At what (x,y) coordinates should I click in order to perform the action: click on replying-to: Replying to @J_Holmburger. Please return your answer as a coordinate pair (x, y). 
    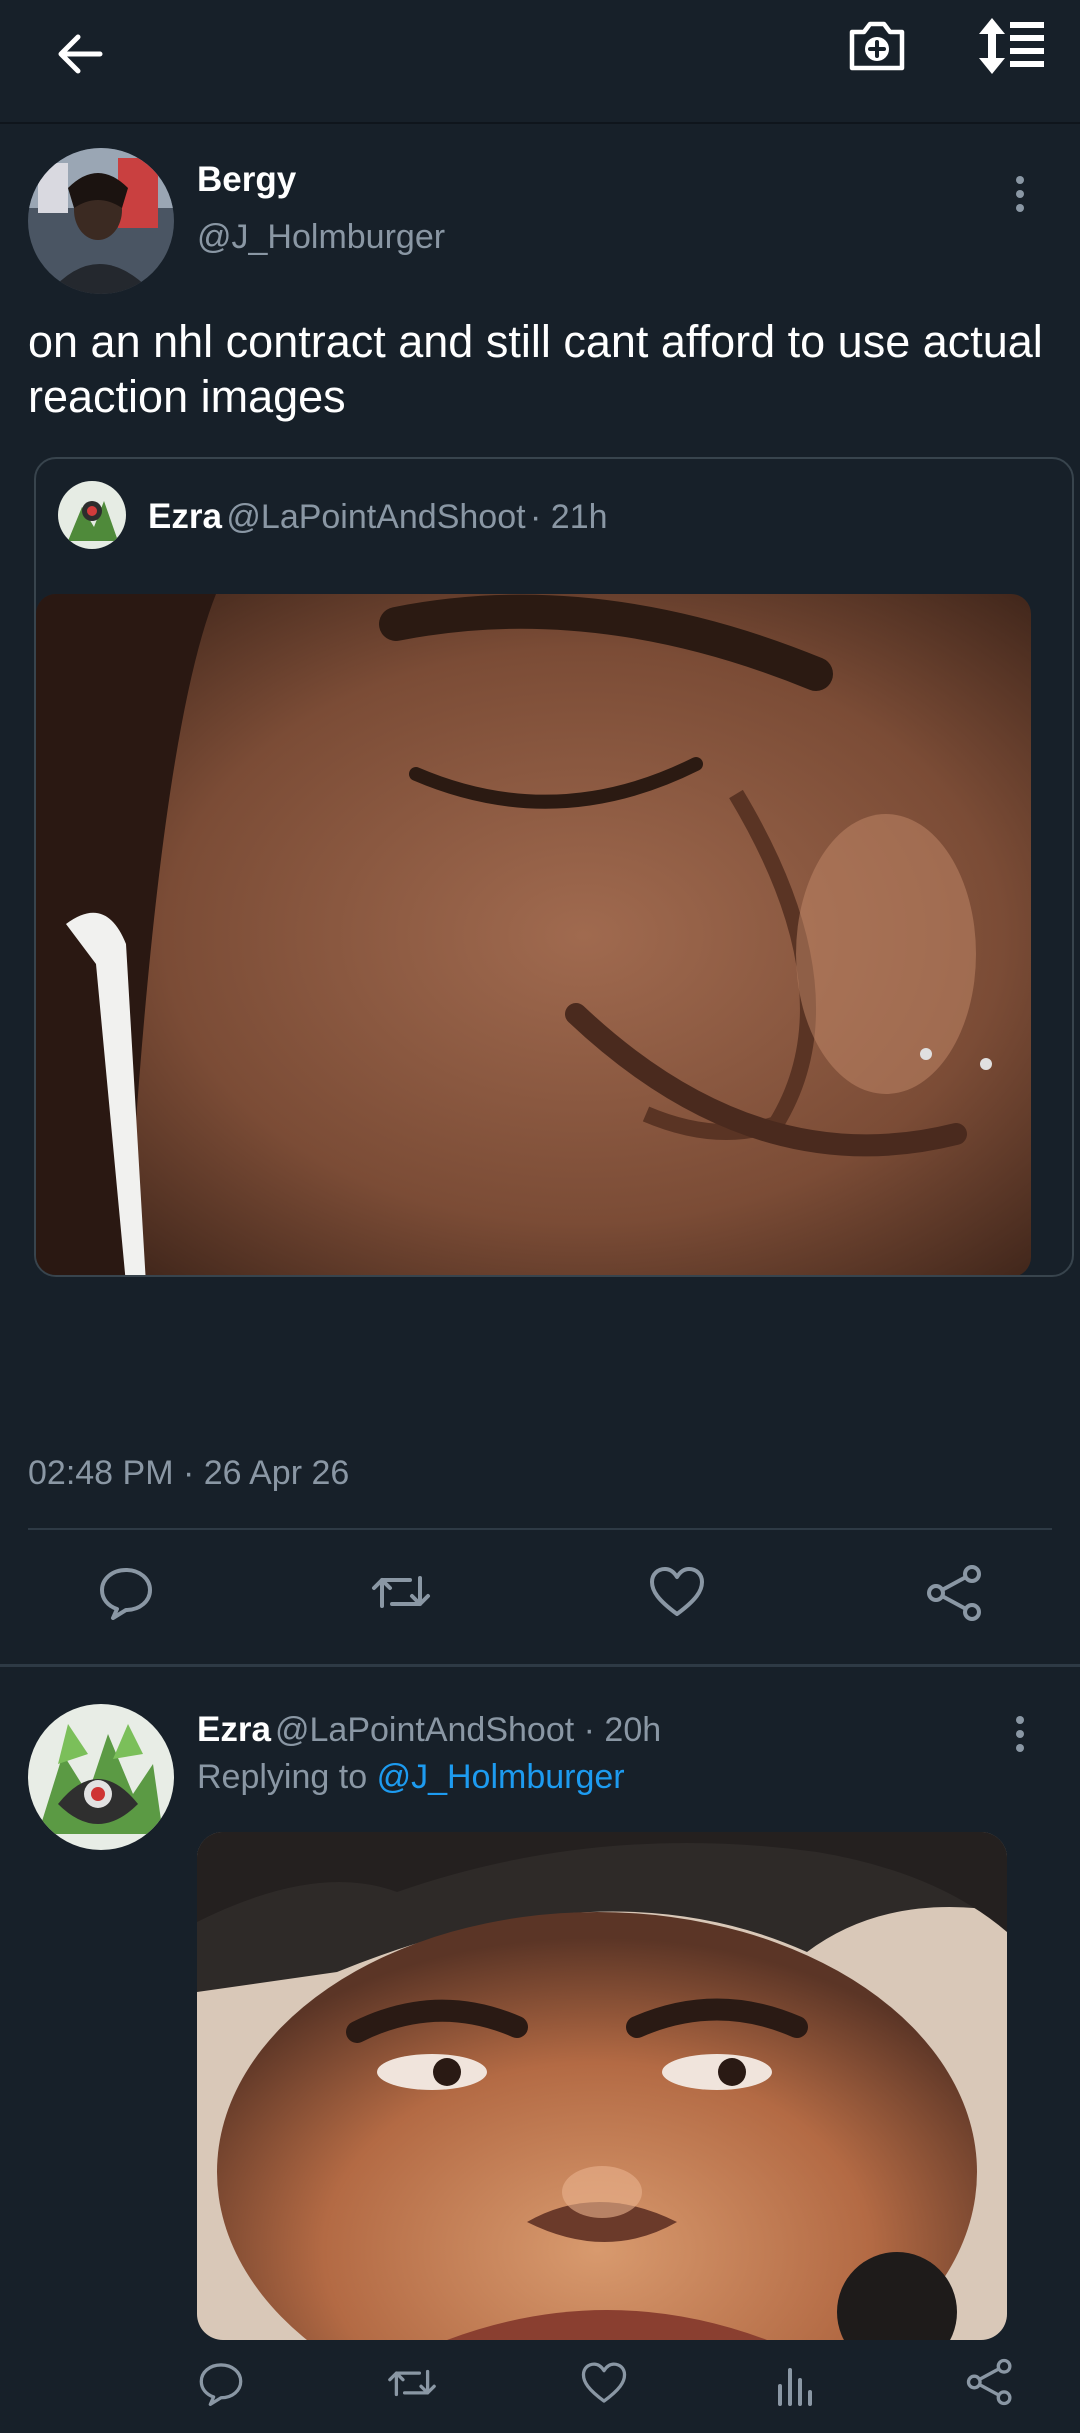
    Looking at the image, I should click on (411, 1777).